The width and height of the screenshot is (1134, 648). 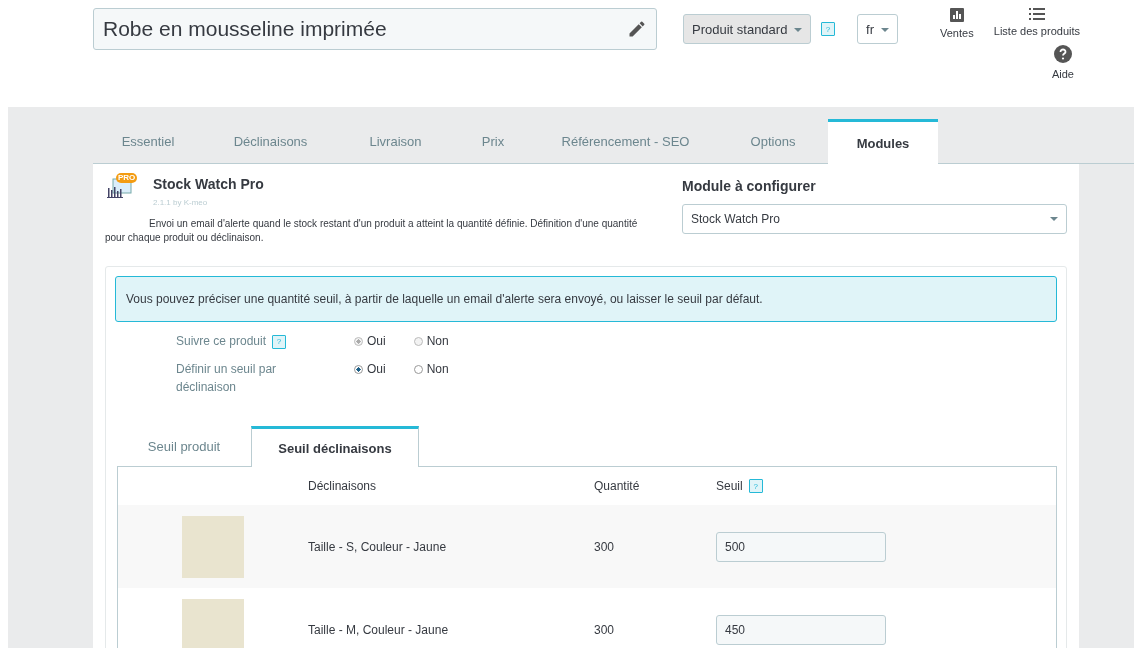 What do you see at coordinates (1036, 14) in the screenshot?
I see `list-icon` at bounding box center [1036, 14].